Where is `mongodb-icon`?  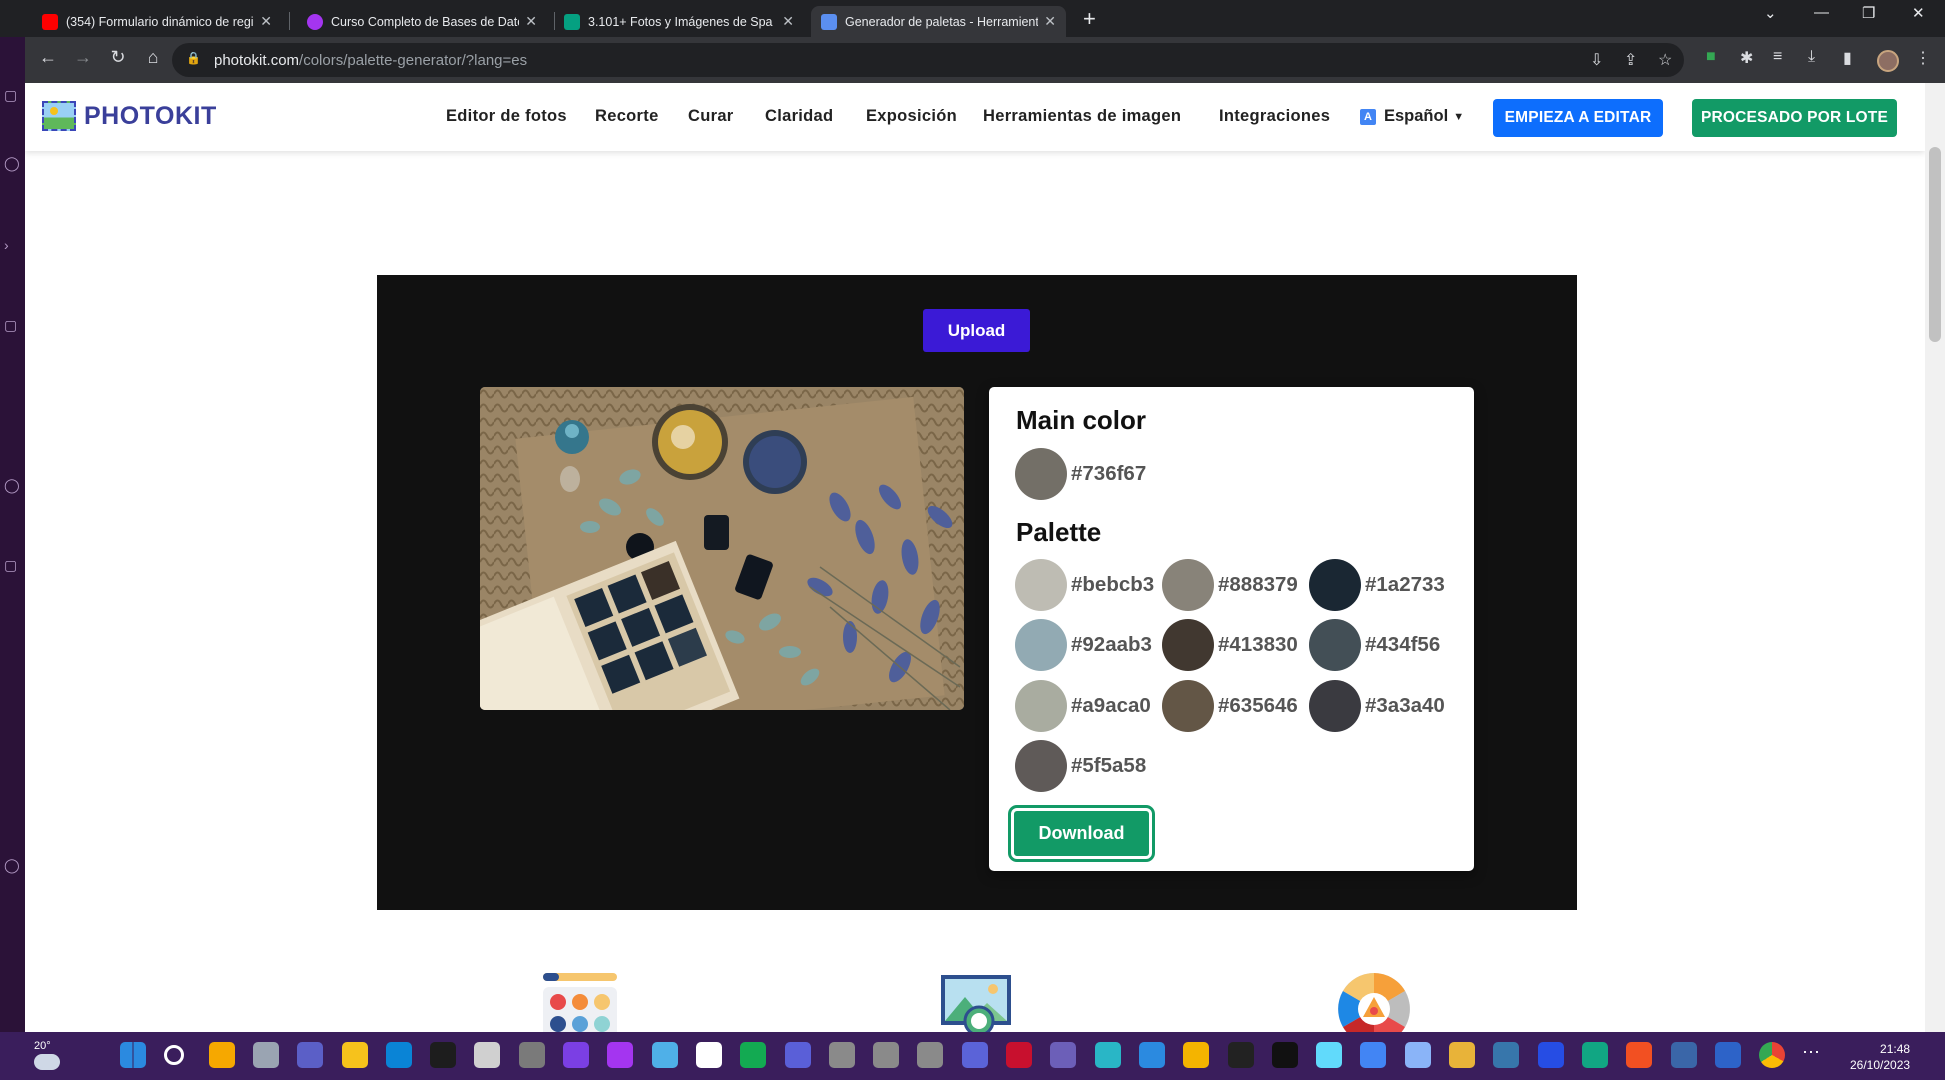
mongodb-icon is located at coordinates (753, 1055).